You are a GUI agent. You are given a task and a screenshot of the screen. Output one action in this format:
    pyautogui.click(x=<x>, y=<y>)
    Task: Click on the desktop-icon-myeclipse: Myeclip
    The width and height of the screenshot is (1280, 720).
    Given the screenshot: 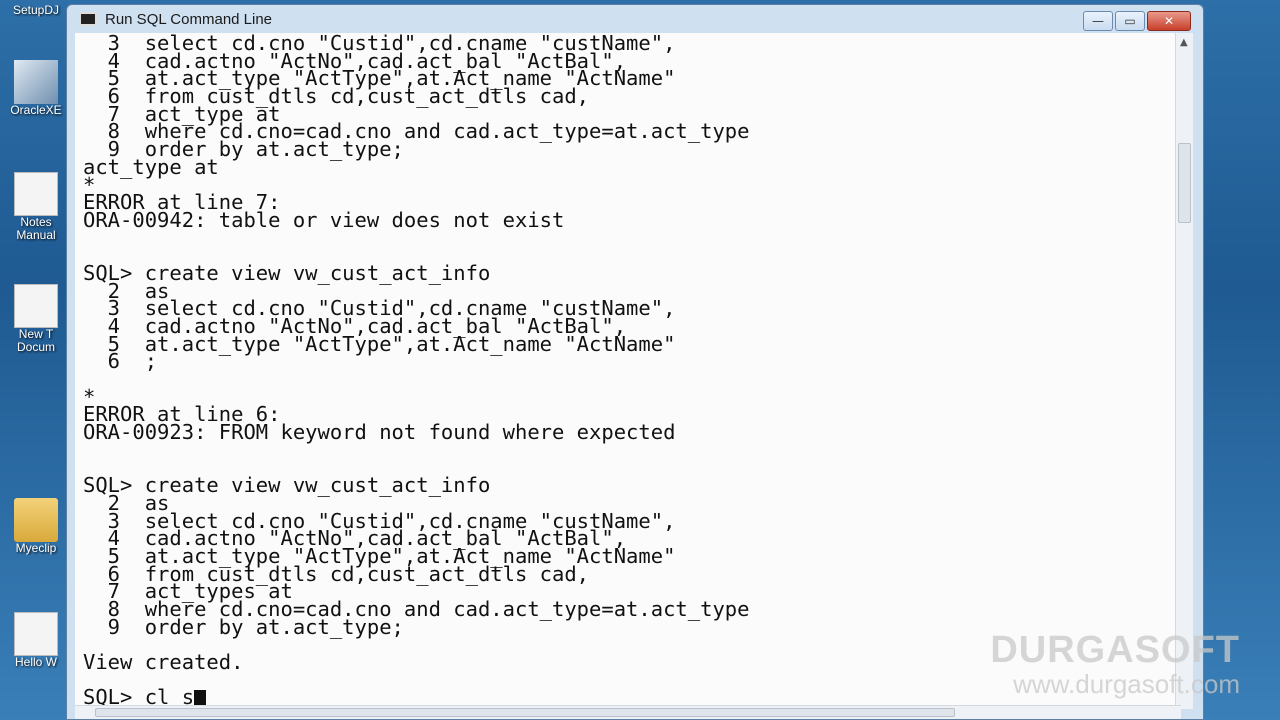 What is the action you would take?
    pyautogui.click(x=36, y=526)
    